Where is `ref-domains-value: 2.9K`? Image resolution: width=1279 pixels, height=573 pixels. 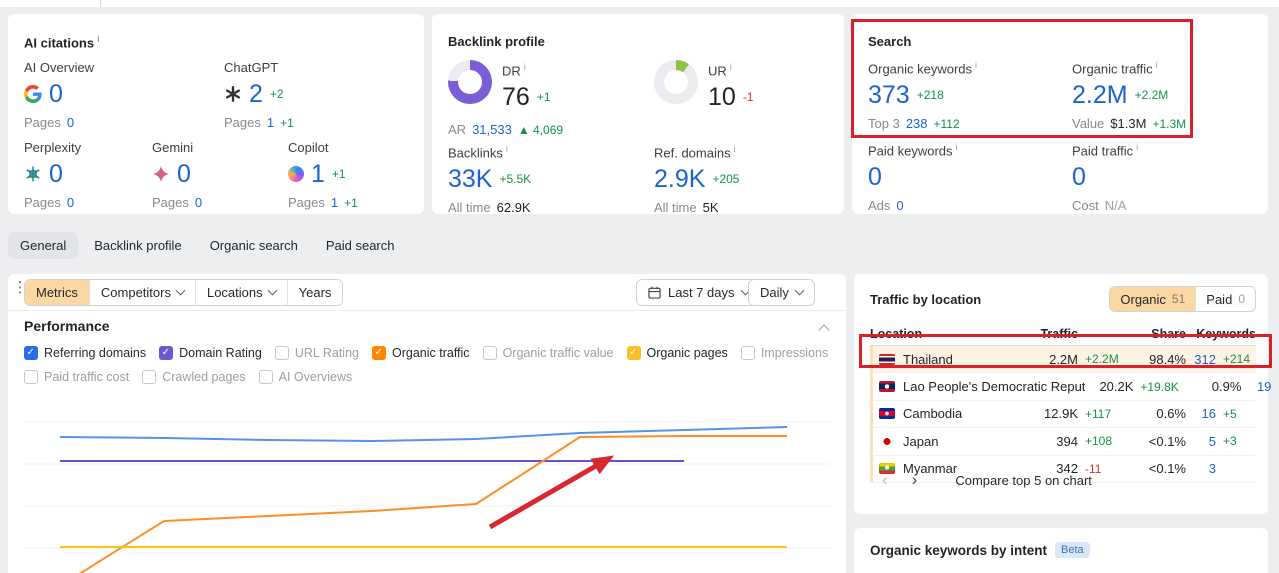 ref-domains-value: 2.9K is located at coordinates (679, 179).